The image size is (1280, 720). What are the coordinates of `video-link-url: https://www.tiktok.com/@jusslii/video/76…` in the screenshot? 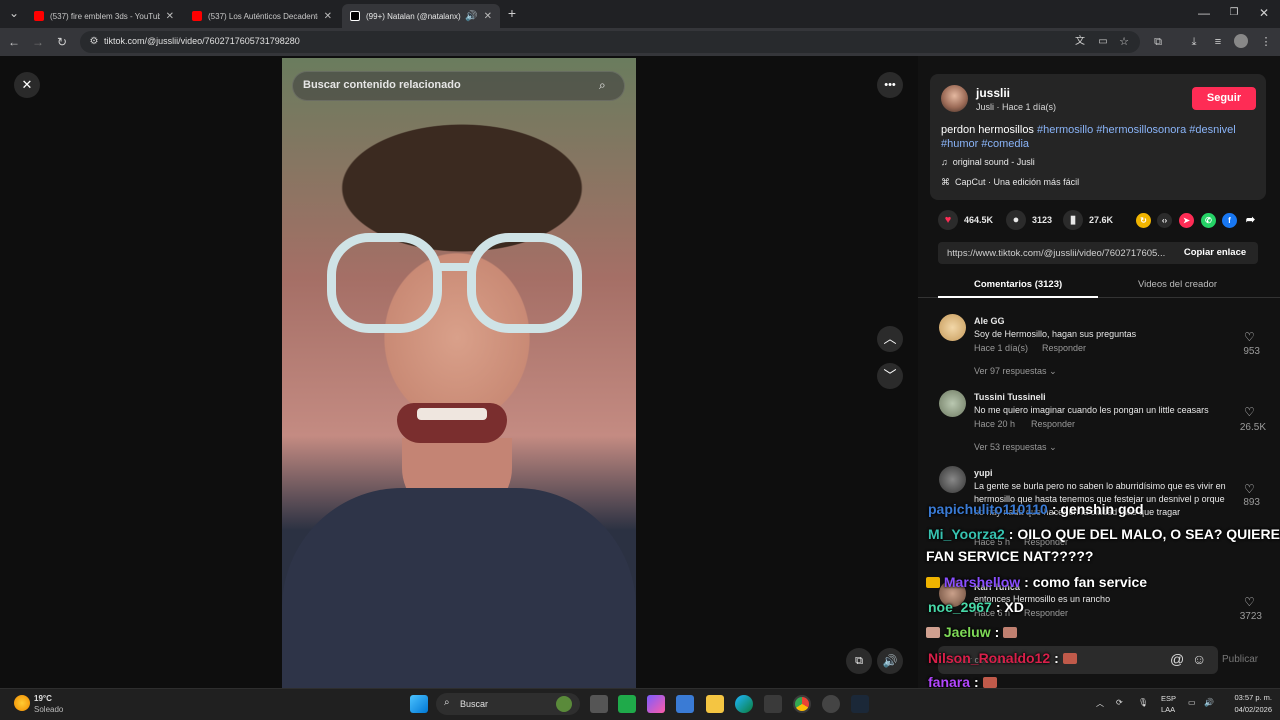 It's located at (1060, 253).